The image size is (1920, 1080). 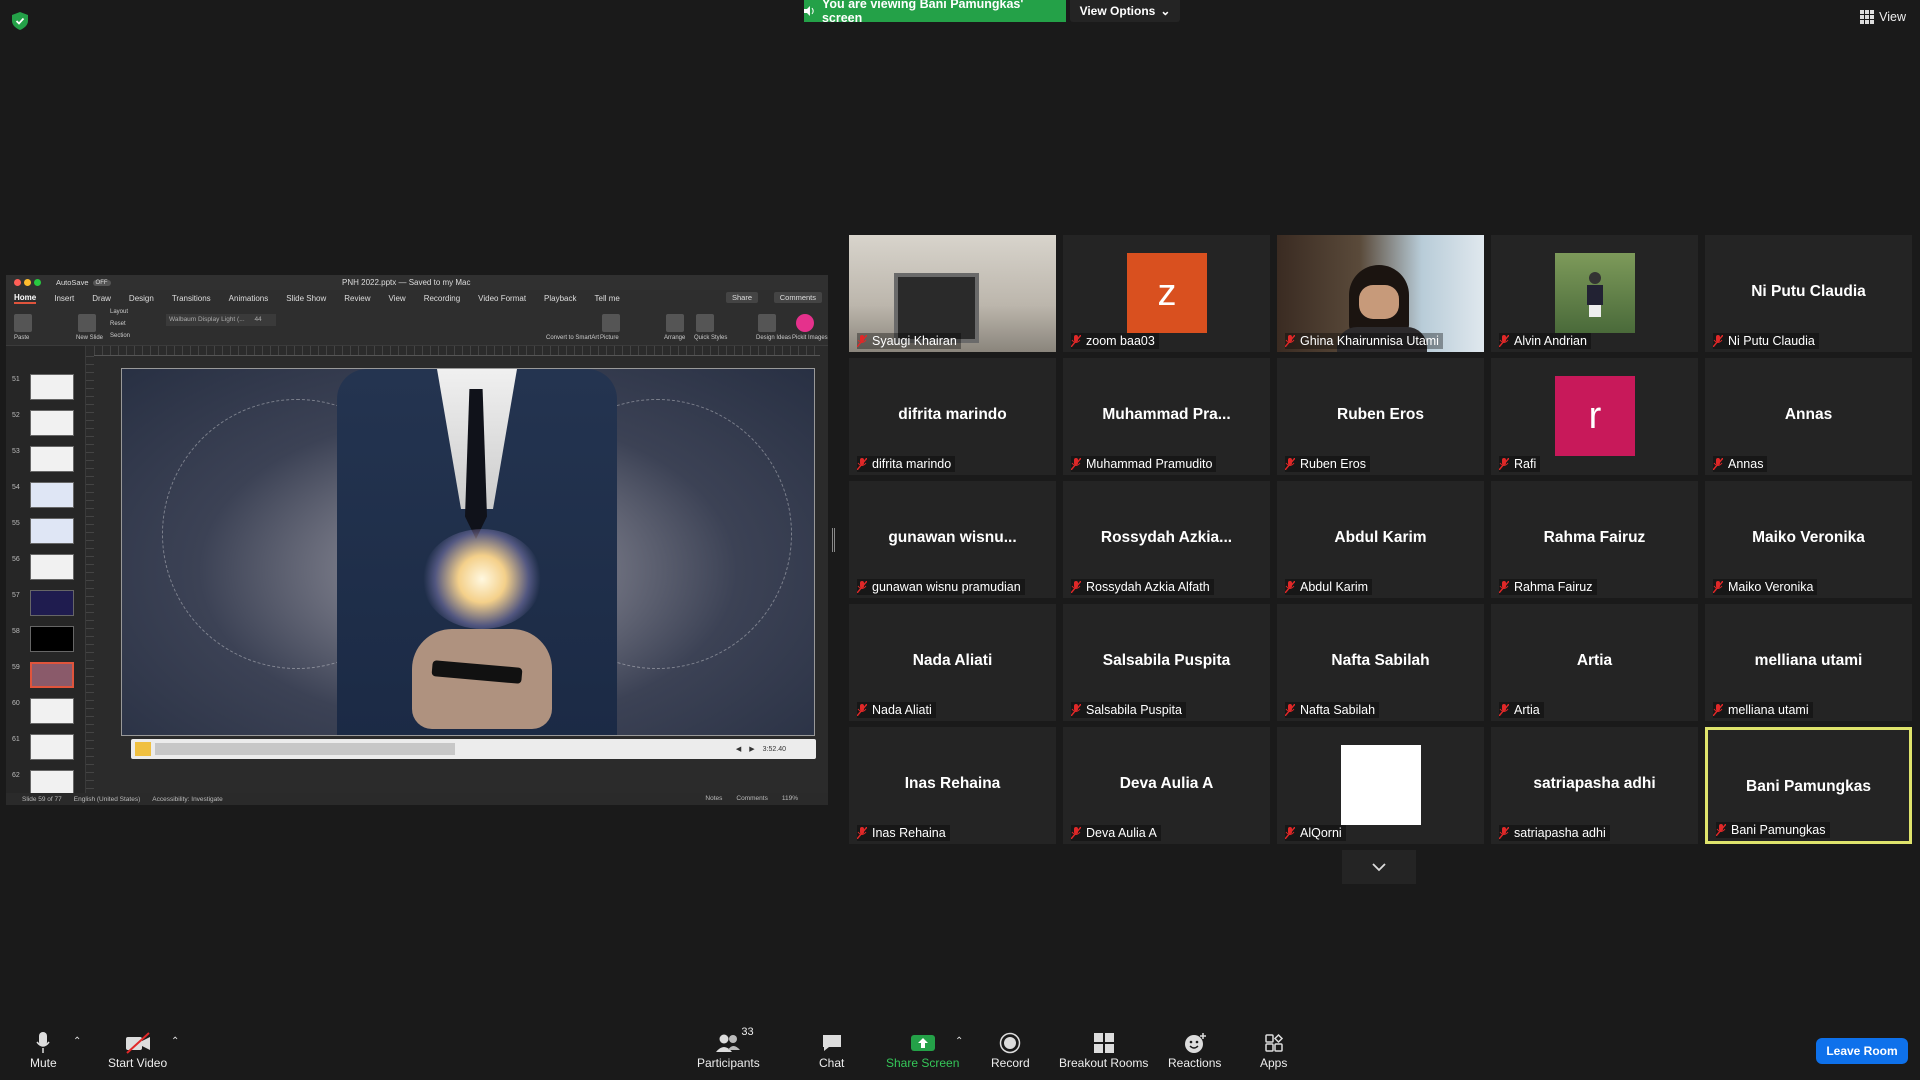 I want to click on status-comments-button: Comments, so click(x=751, y=798).